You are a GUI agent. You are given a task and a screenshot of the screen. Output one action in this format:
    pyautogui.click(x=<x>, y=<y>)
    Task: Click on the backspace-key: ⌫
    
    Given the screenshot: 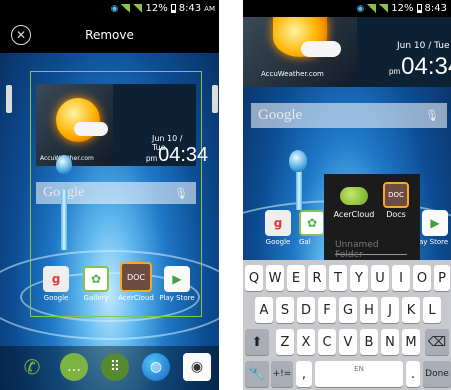 What is the action you would take?
    pyautogui.click(x=437, y=342)
    